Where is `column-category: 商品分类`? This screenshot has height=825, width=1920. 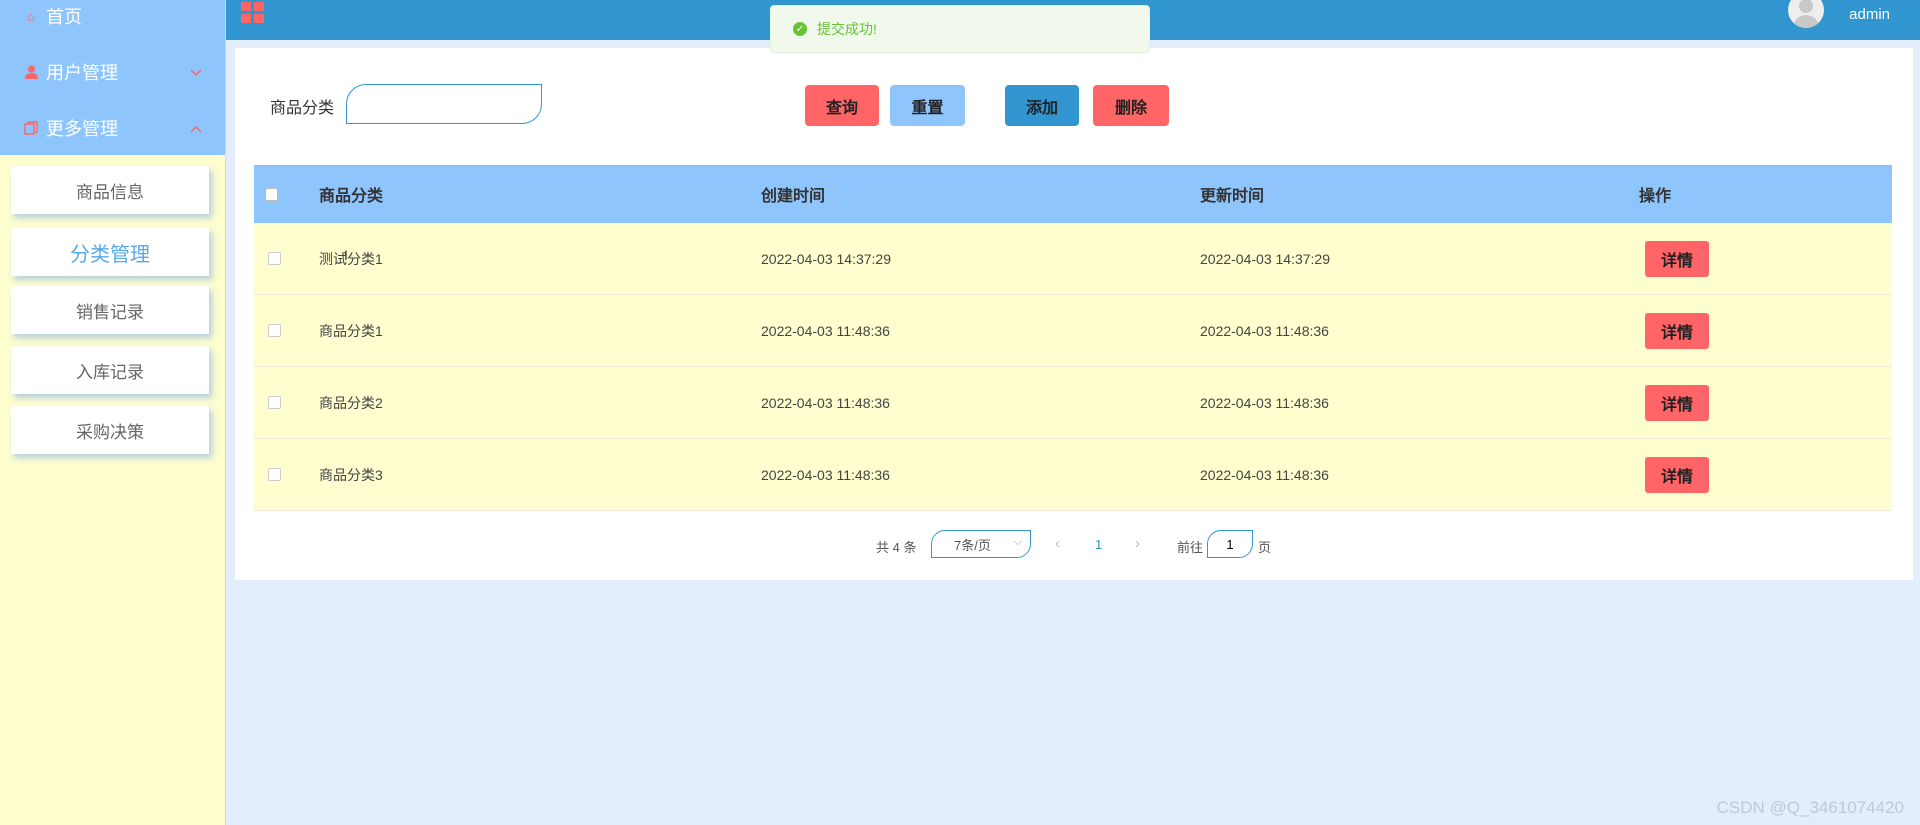 column-category: 商品分类 is located at coordinates (351, 196).